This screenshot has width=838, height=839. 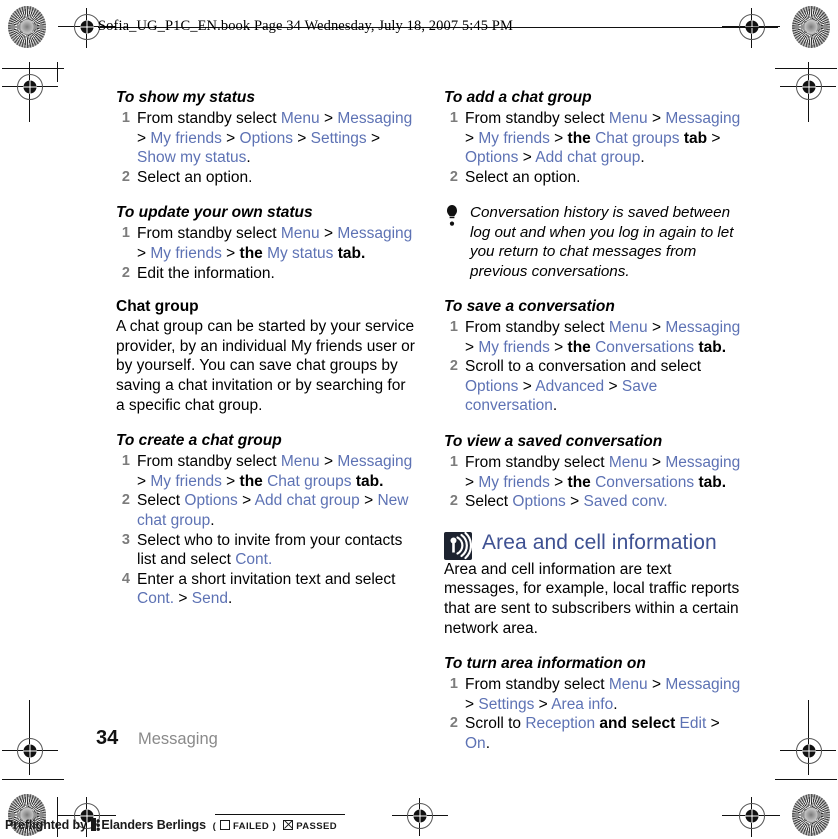 I want to click on step-text: Select, so click(x=489, y=502).